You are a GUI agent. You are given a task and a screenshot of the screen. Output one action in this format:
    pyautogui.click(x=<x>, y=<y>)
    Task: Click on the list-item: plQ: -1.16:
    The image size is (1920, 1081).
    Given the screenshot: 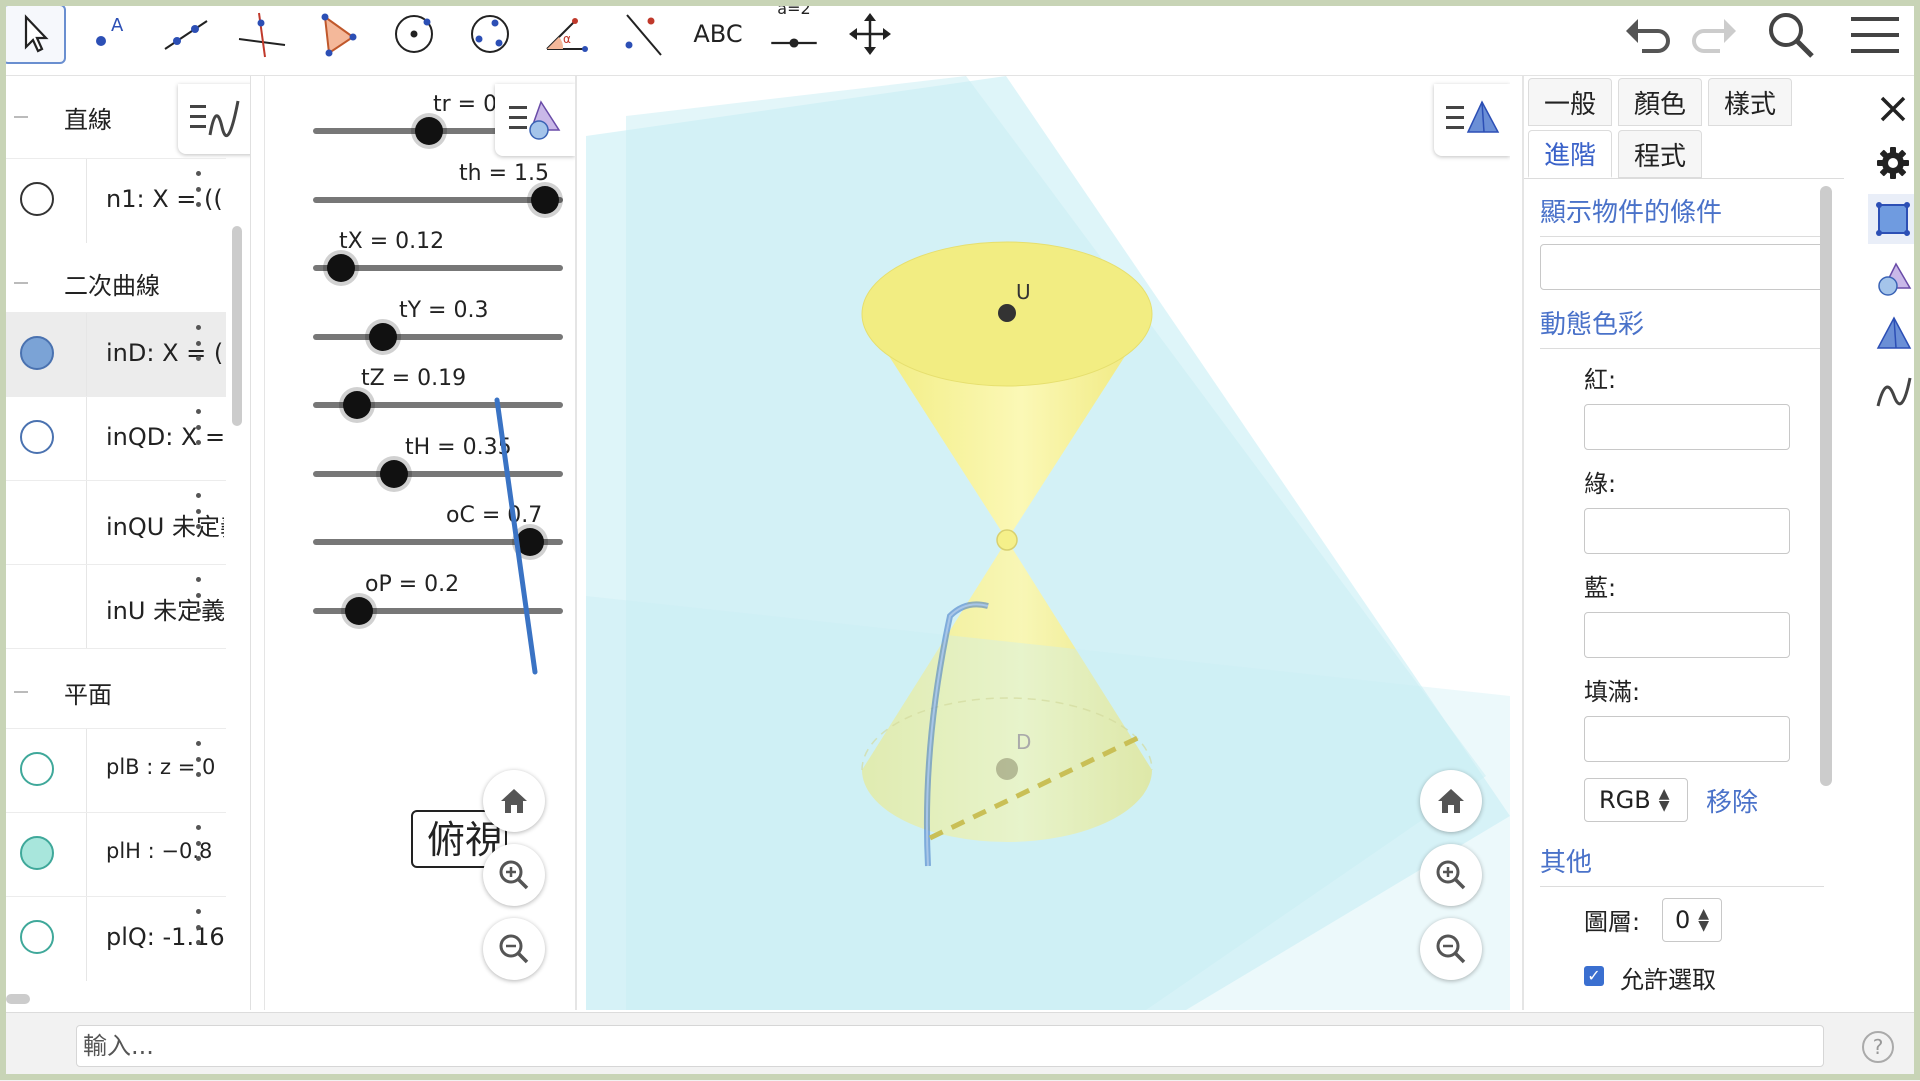 What is the action you would take?
    pyautogui.click(x=116, y=938)
    